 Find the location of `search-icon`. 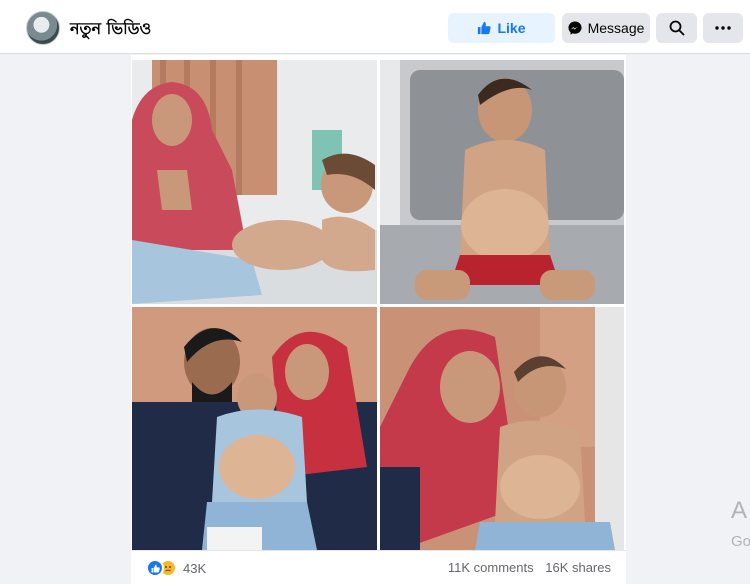

search-icon is located at coordinates (676, 28).